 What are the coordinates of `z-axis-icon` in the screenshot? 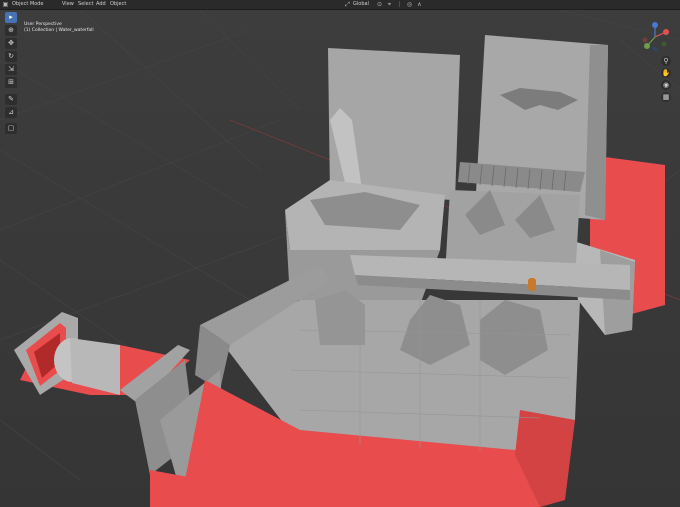 It's located at (655, 25).